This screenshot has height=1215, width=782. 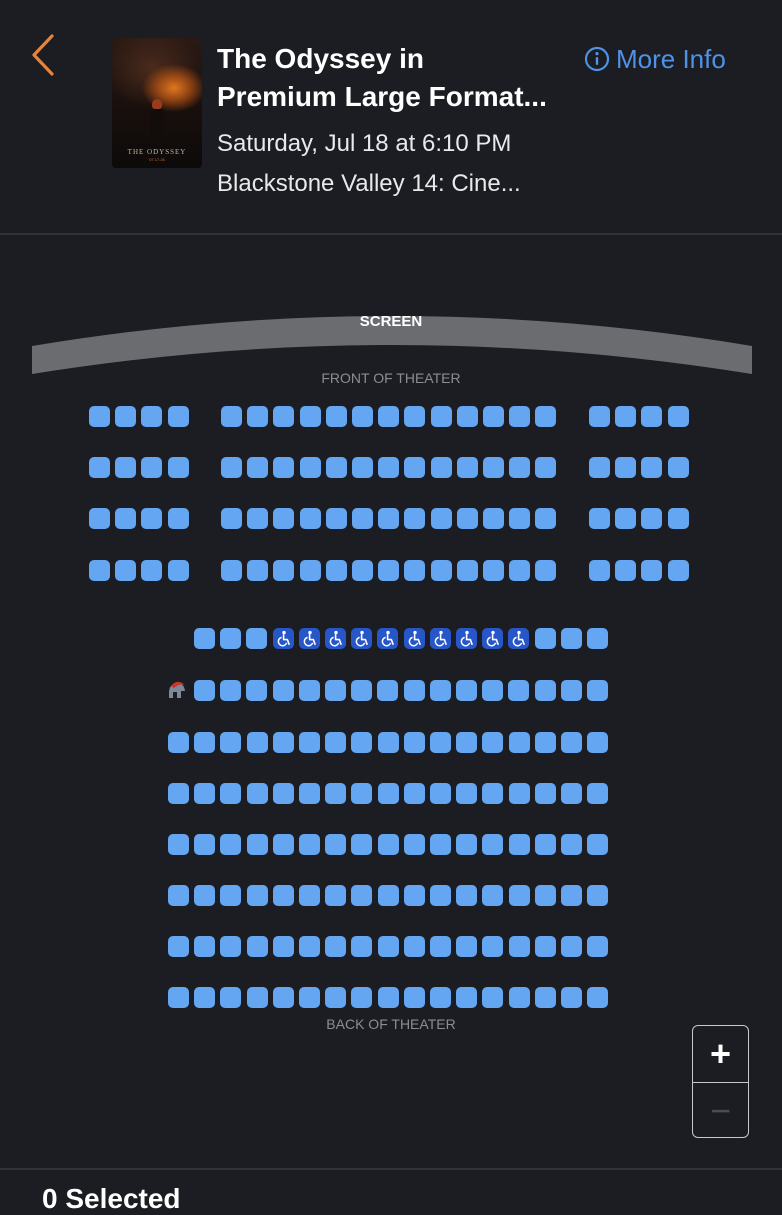 I want to click on zoom-in-button: +, so click(x=720, y=1054).